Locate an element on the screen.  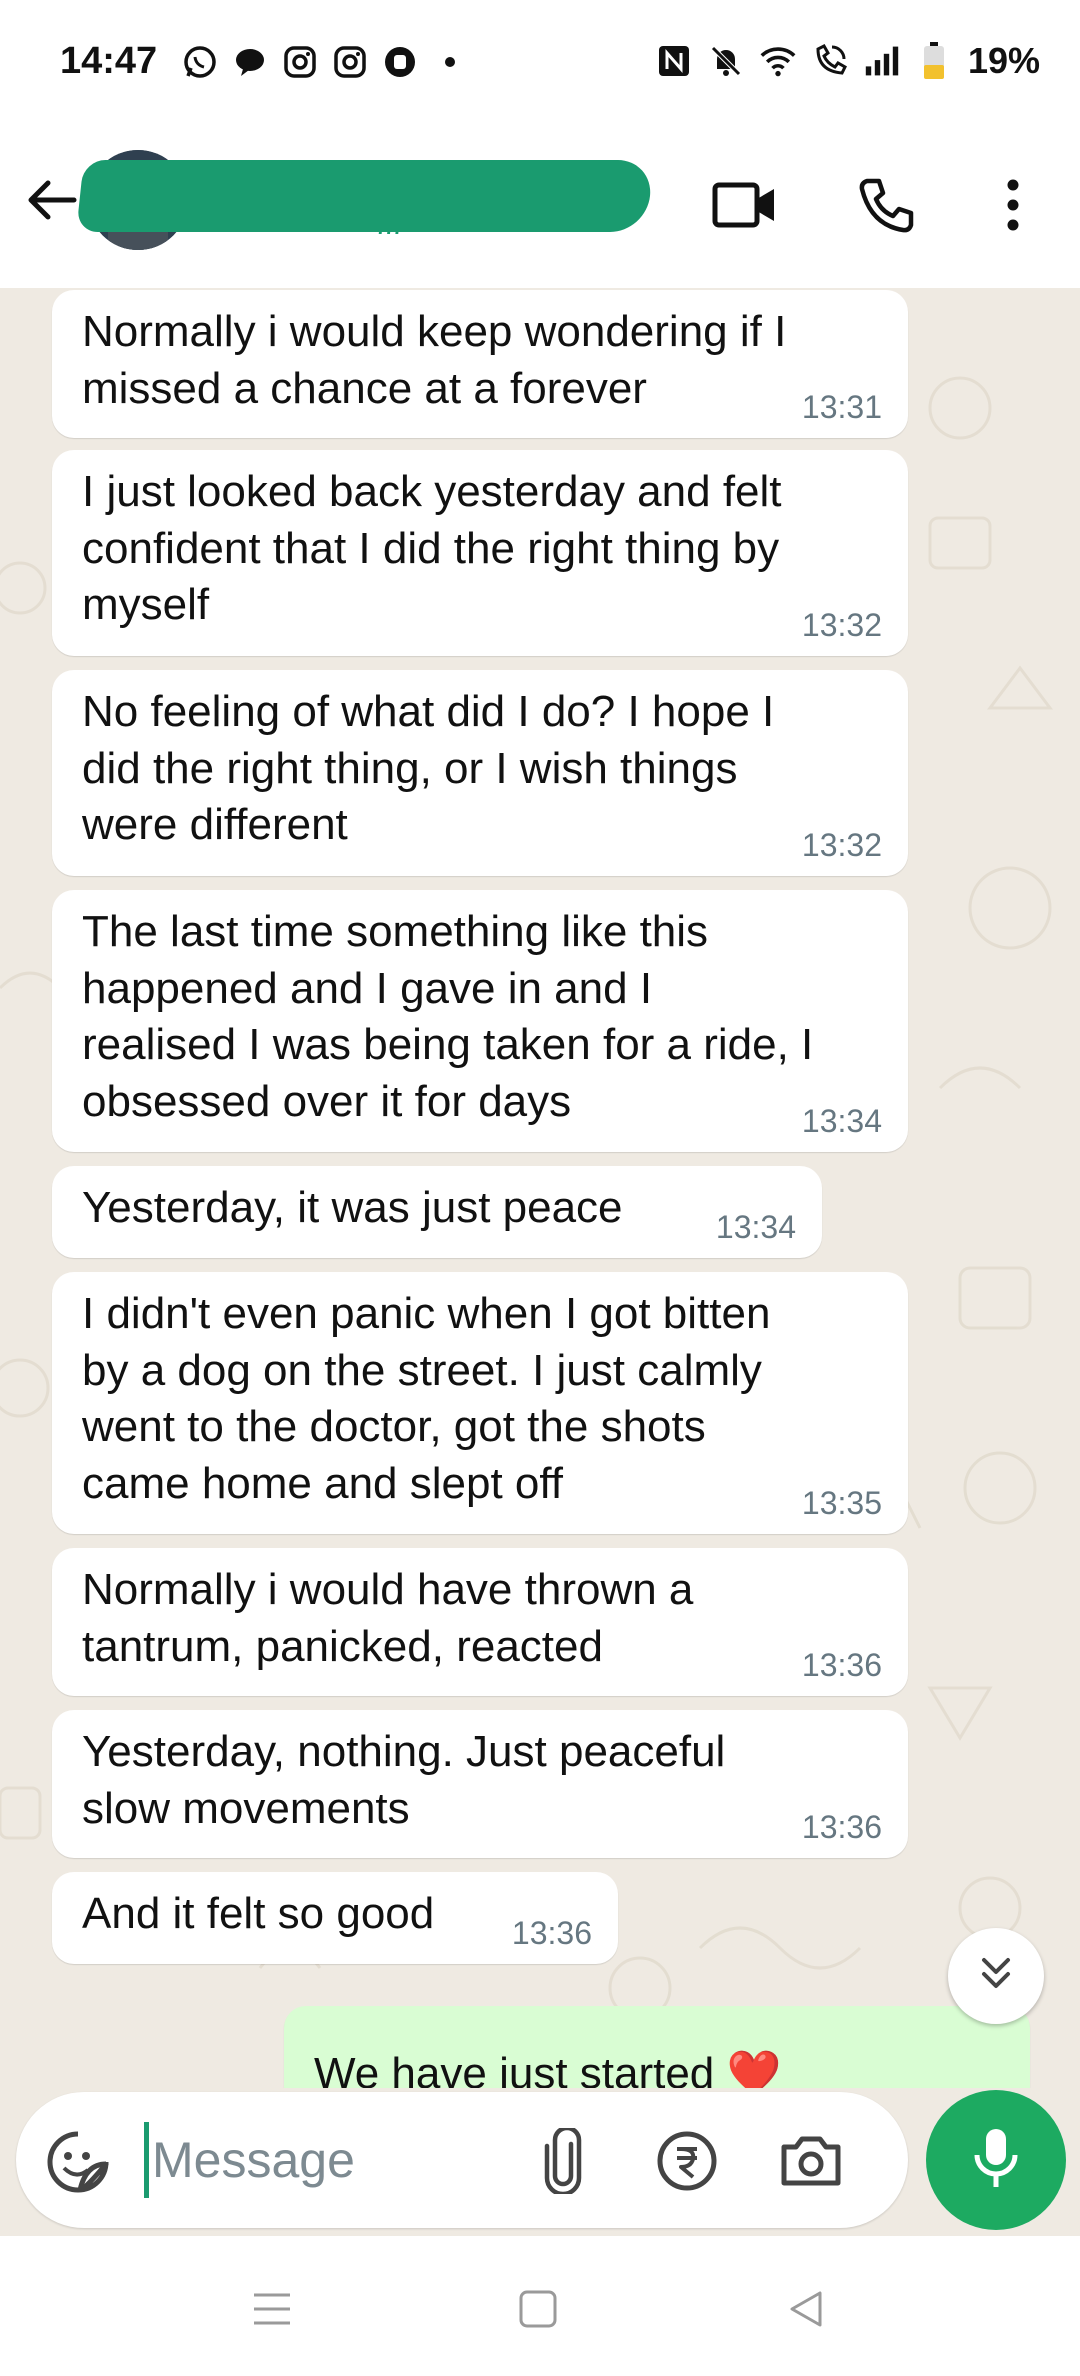
camera-icon is located at coordinates (811, 2161).